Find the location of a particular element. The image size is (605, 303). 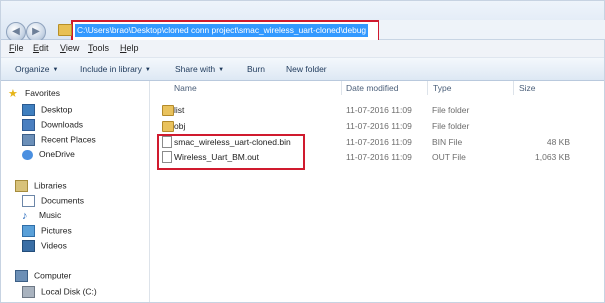

nav-music: ♪ Music is located at coordinates (41, 215).